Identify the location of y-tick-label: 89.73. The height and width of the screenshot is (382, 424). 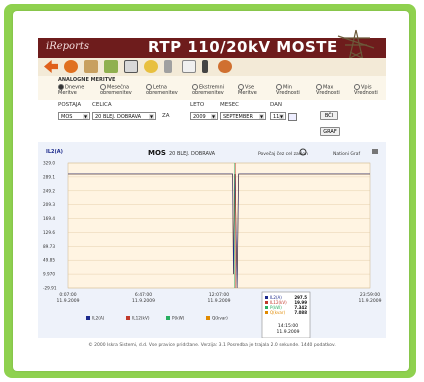
(49, 246).